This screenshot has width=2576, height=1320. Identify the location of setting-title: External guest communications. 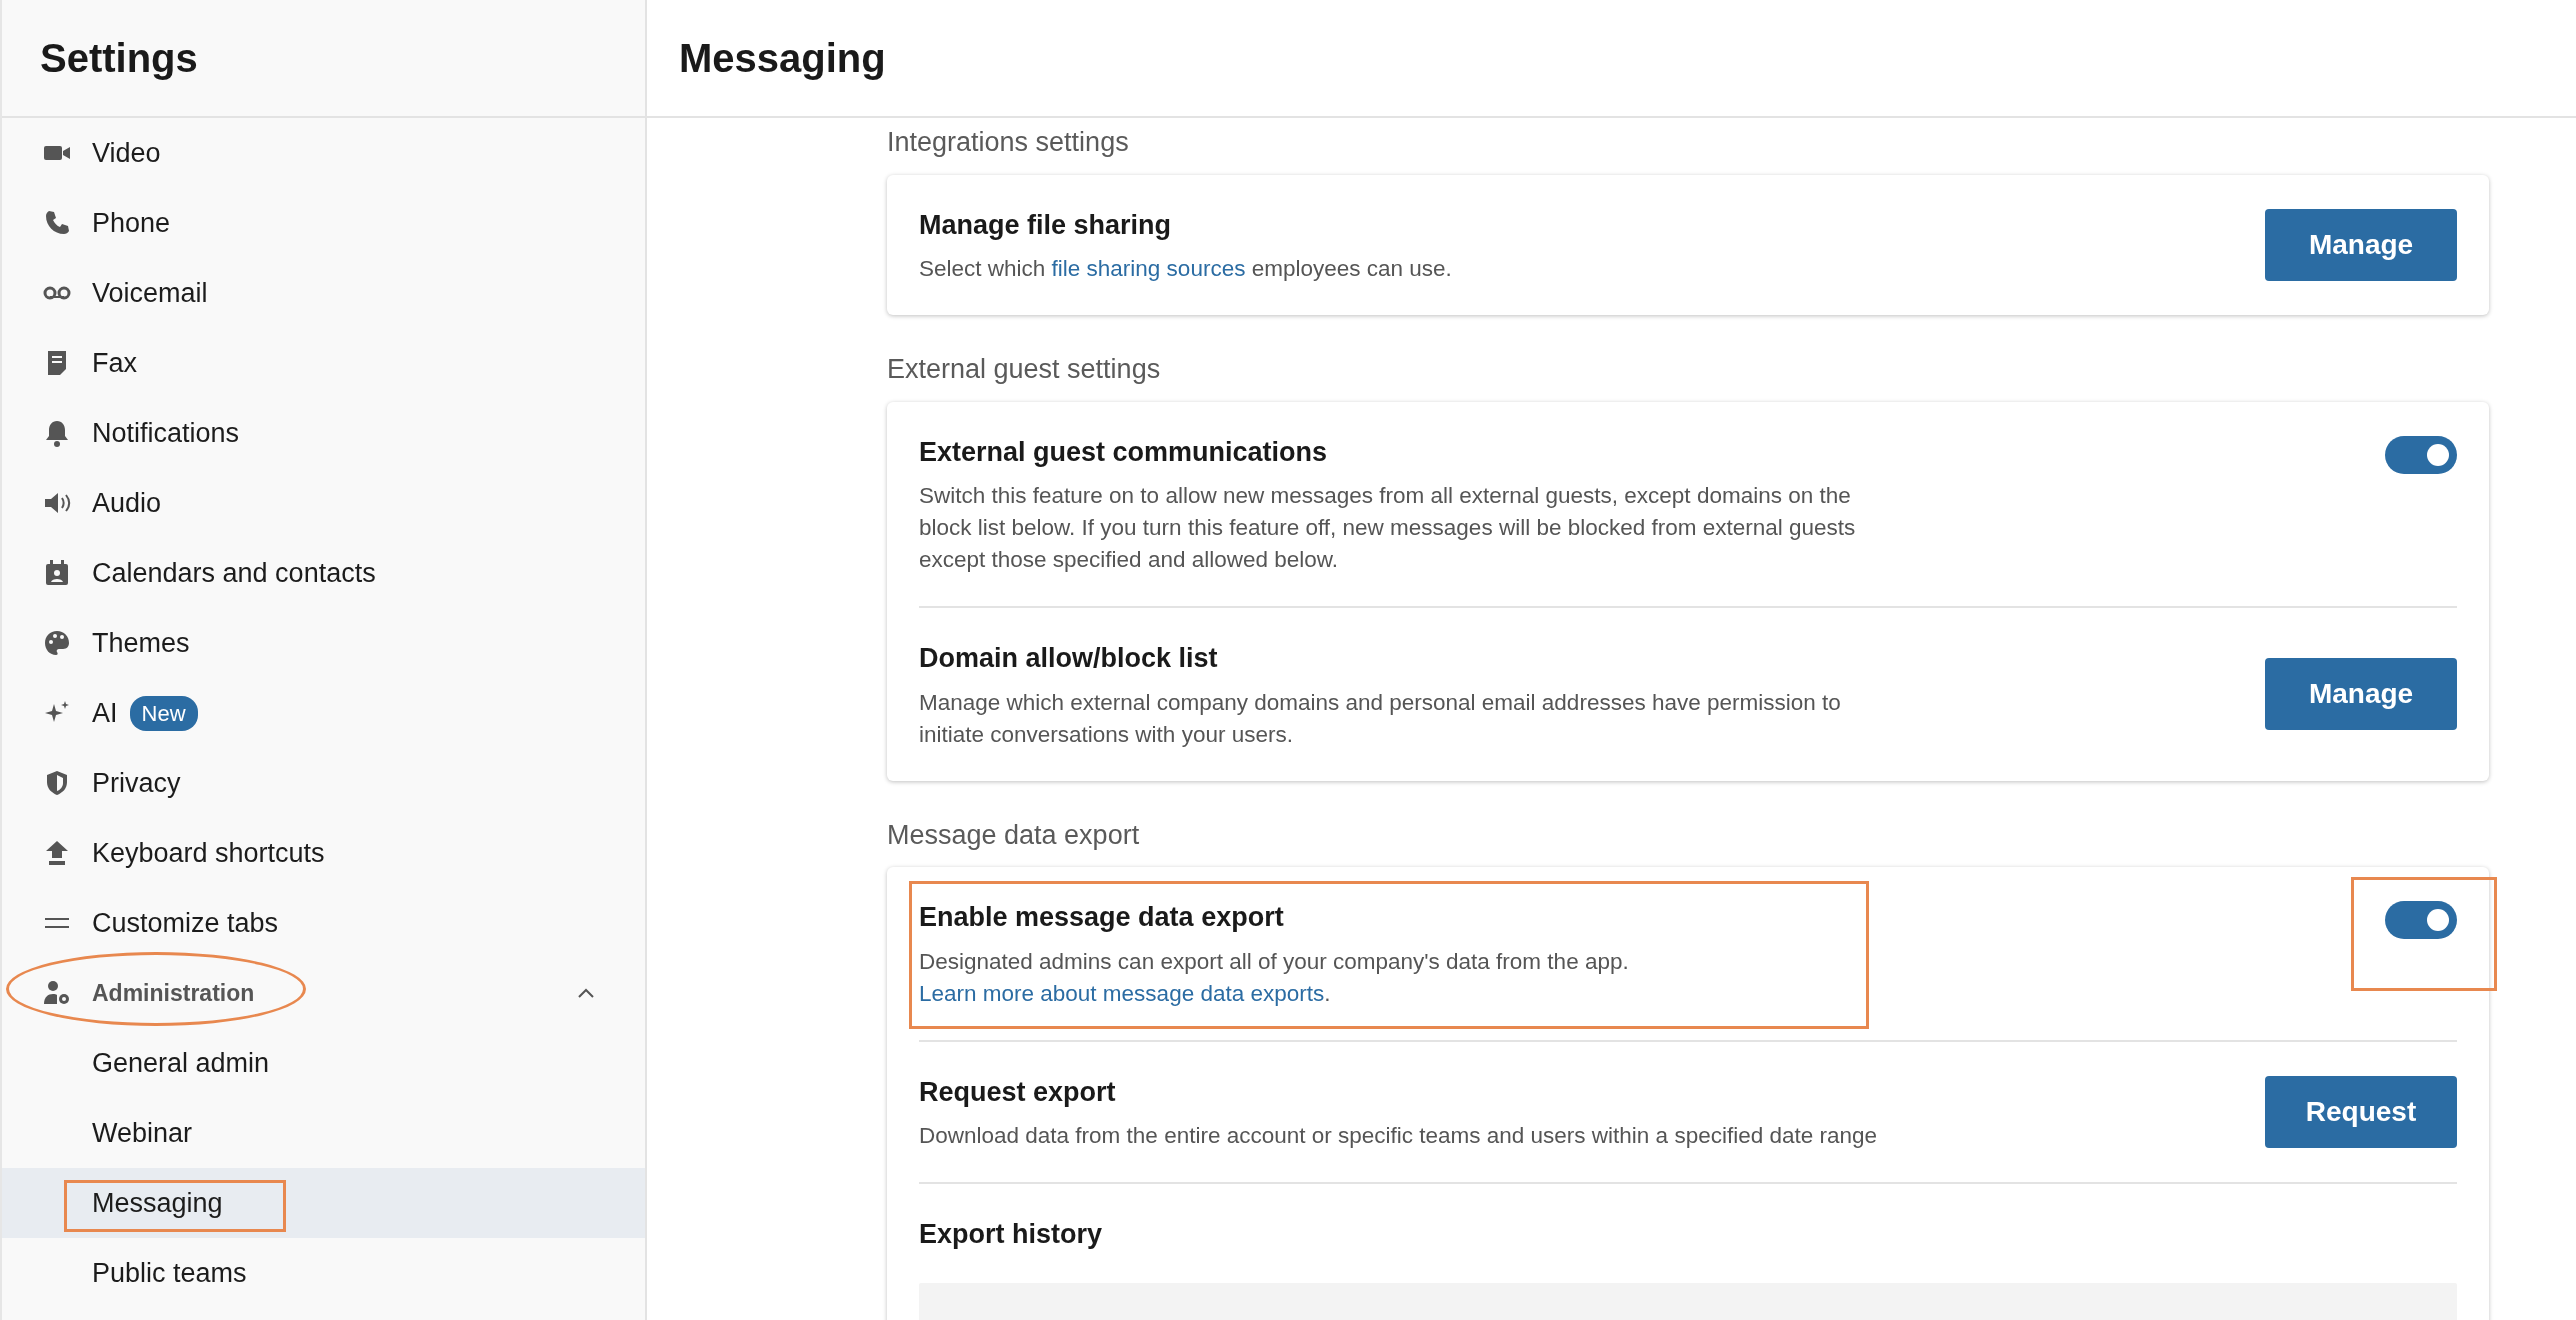
(1124, 452).